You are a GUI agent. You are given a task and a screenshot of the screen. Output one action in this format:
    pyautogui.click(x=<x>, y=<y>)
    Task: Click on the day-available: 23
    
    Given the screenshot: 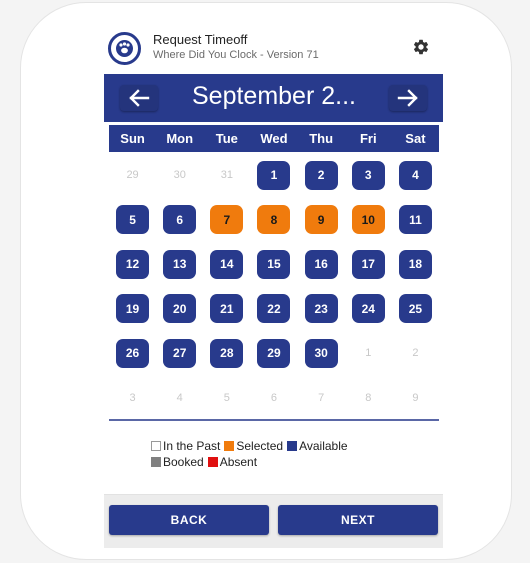 What is the action you would take?
    pyautogui.click(x=321, y=309)
    